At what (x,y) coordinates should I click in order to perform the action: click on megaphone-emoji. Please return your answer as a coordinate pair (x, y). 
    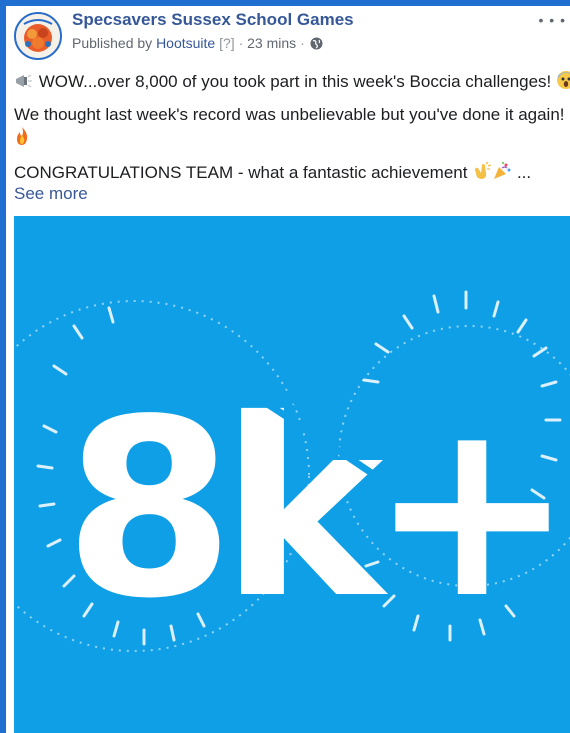
    Looking at the image, I should click on (24, 83).